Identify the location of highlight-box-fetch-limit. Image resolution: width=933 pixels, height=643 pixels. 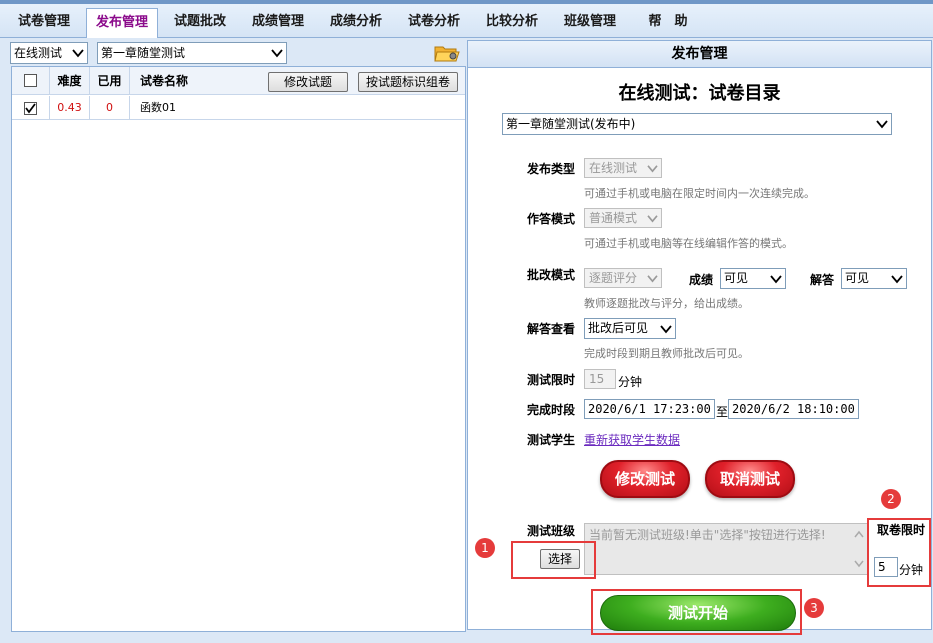
(899, 552).